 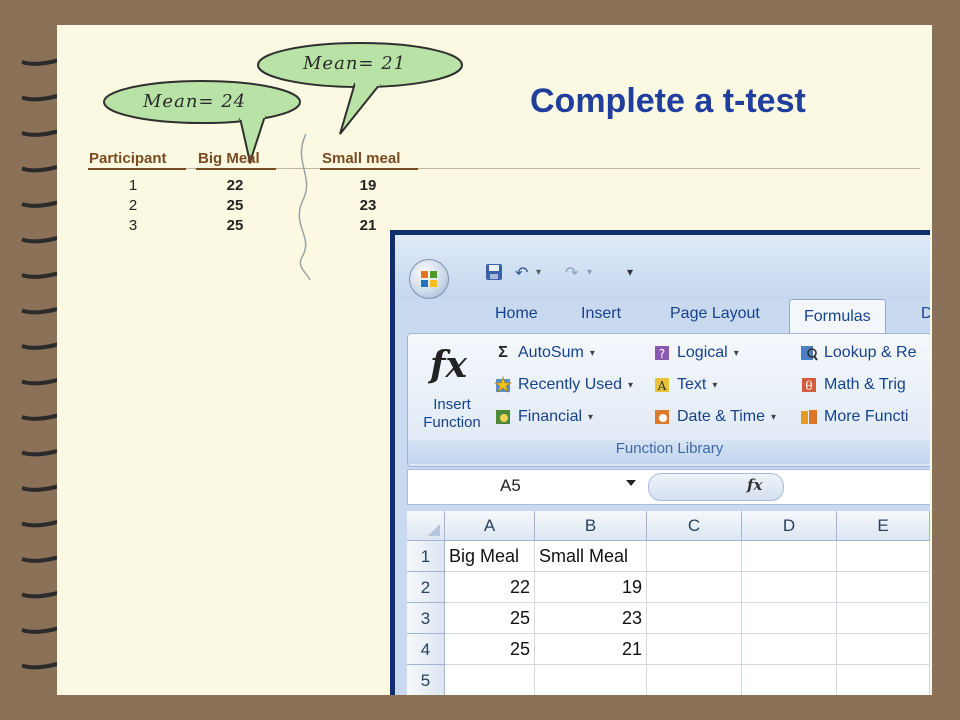 I want to click on financial-button: Financial ▾, so click(x=543, y=417).